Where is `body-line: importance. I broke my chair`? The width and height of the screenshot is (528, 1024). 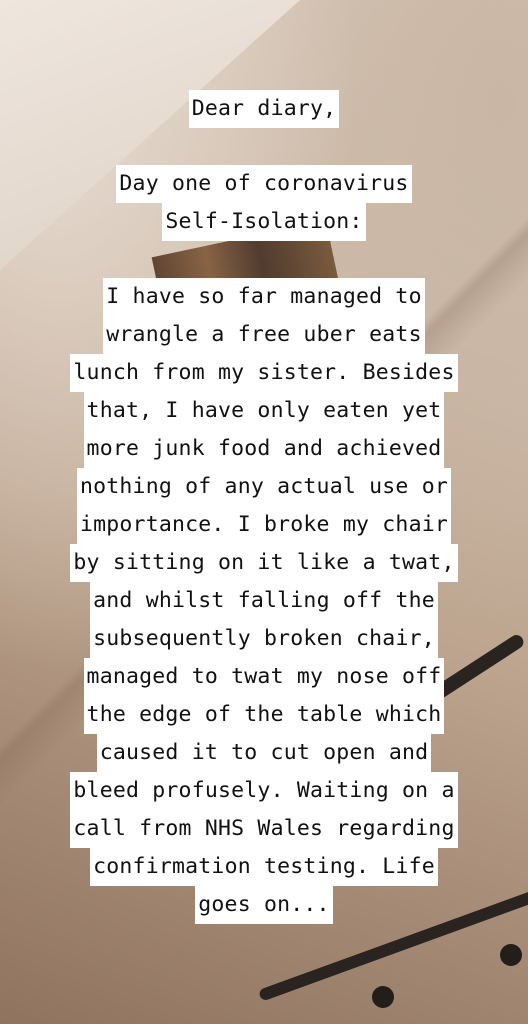 body-line: importance. I broke my chair is located at coordinates (264, 525).